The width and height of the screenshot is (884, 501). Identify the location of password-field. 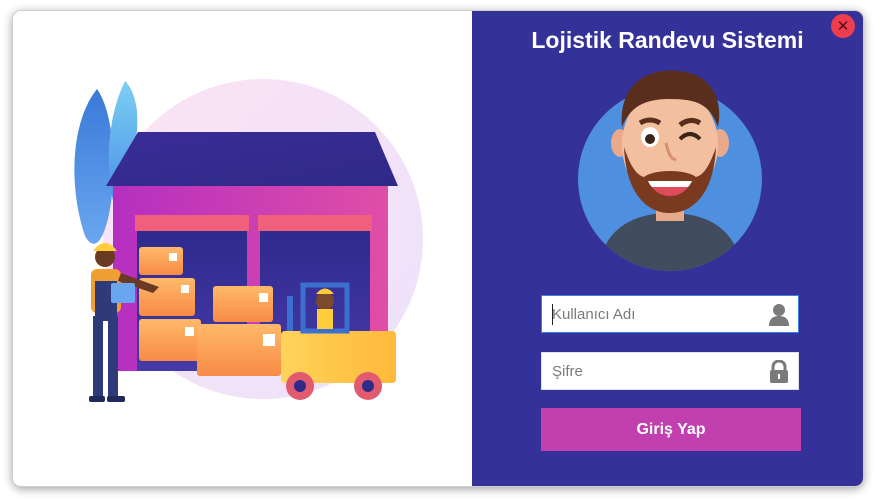
(670, 371).